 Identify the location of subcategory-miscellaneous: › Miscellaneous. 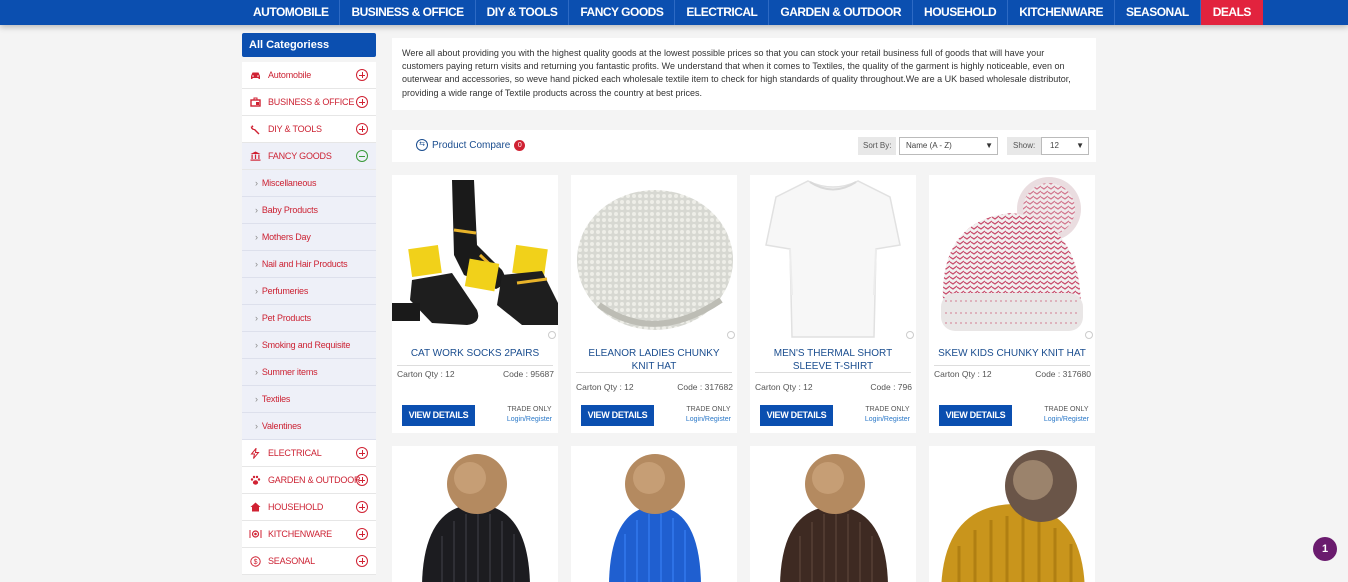
(309, 183).